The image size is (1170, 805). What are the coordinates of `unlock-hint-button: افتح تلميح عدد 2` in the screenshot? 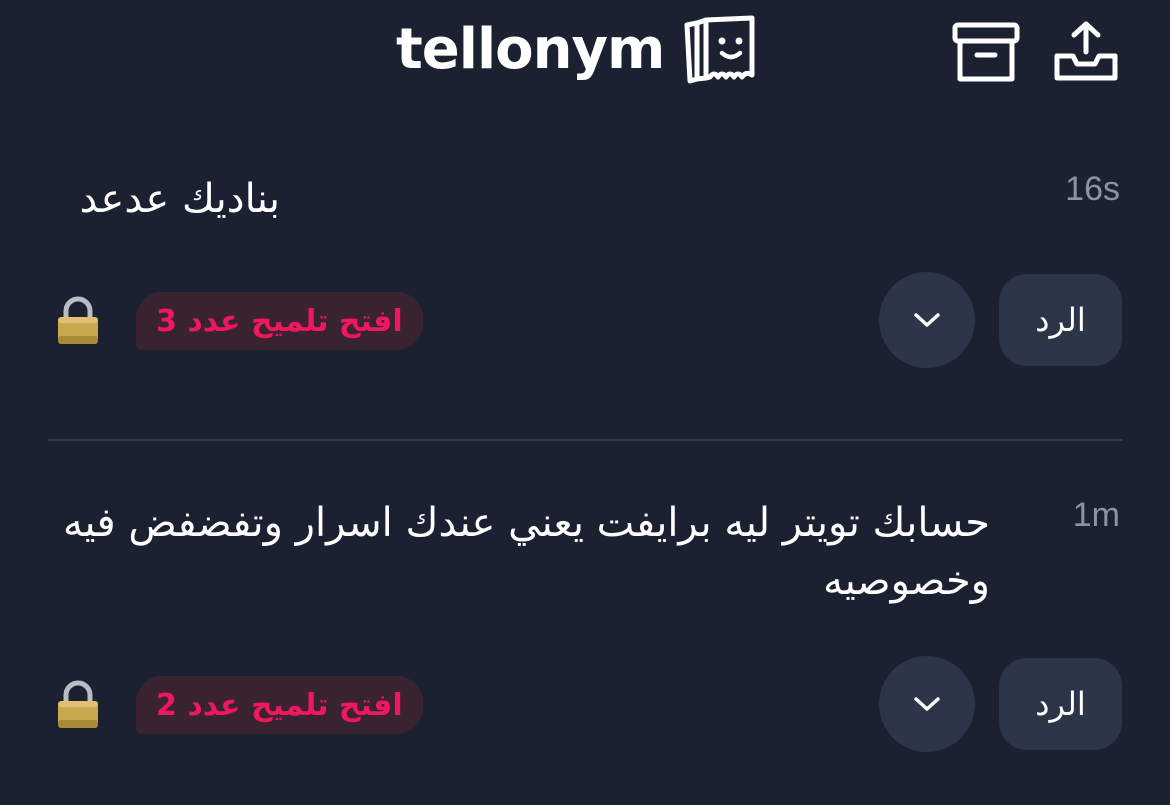 It's located at (279, 705).